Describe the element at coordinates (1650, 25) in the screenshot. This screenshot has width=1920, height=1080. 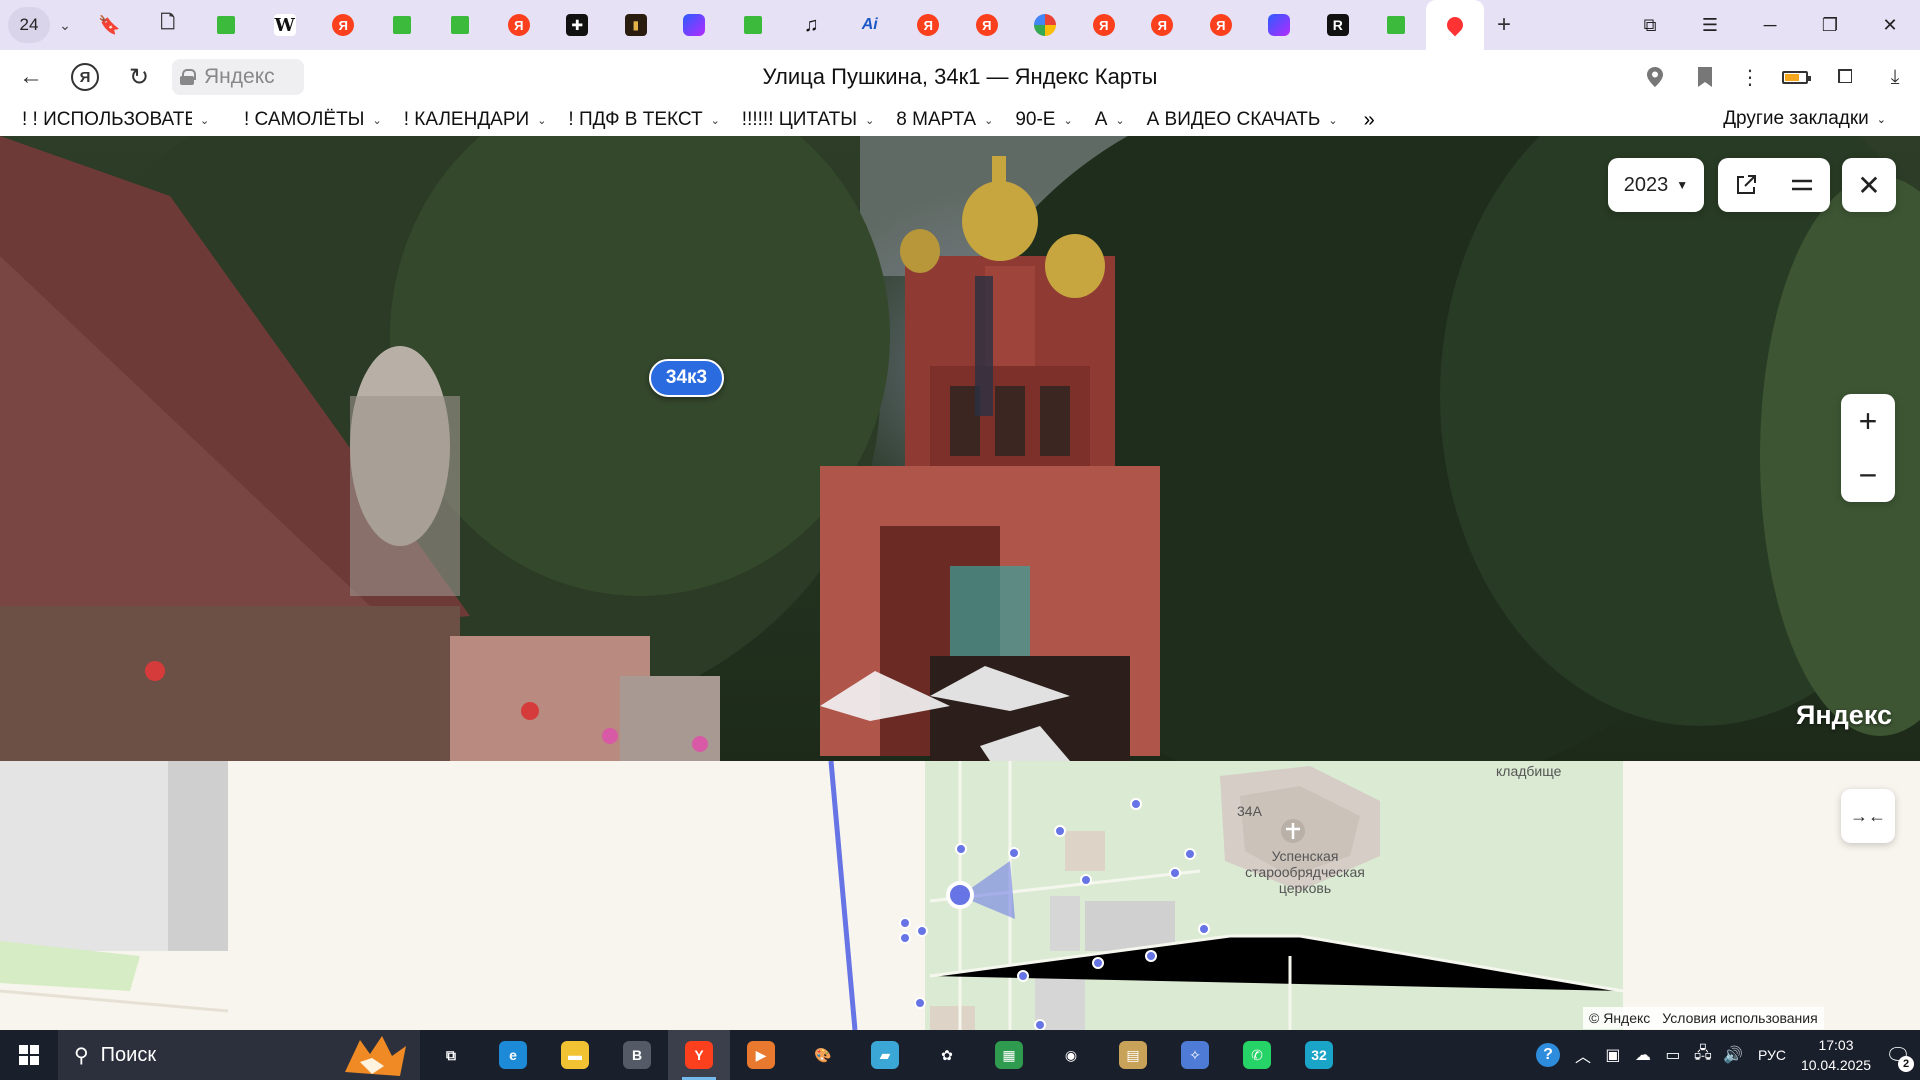
I see `collections-icon: ⧉` at that location.